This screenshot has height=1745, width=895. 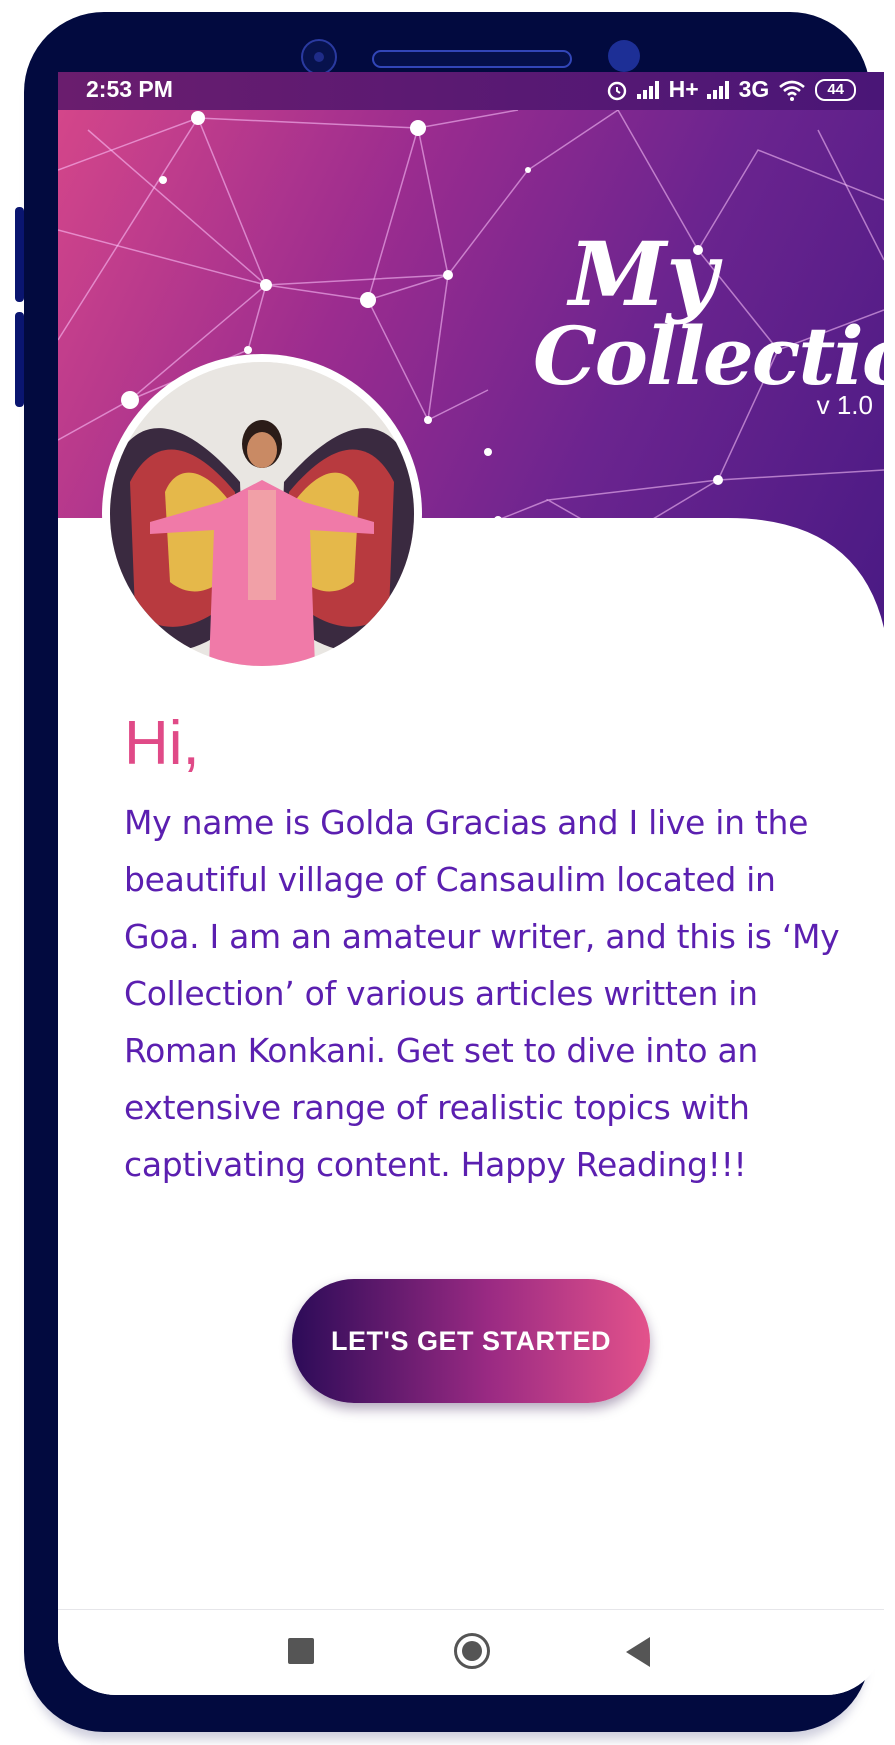 What do you see at coordinates (19, 254) in the screenshot?
I see `volume-up-key` at bounding box center [19, 254].